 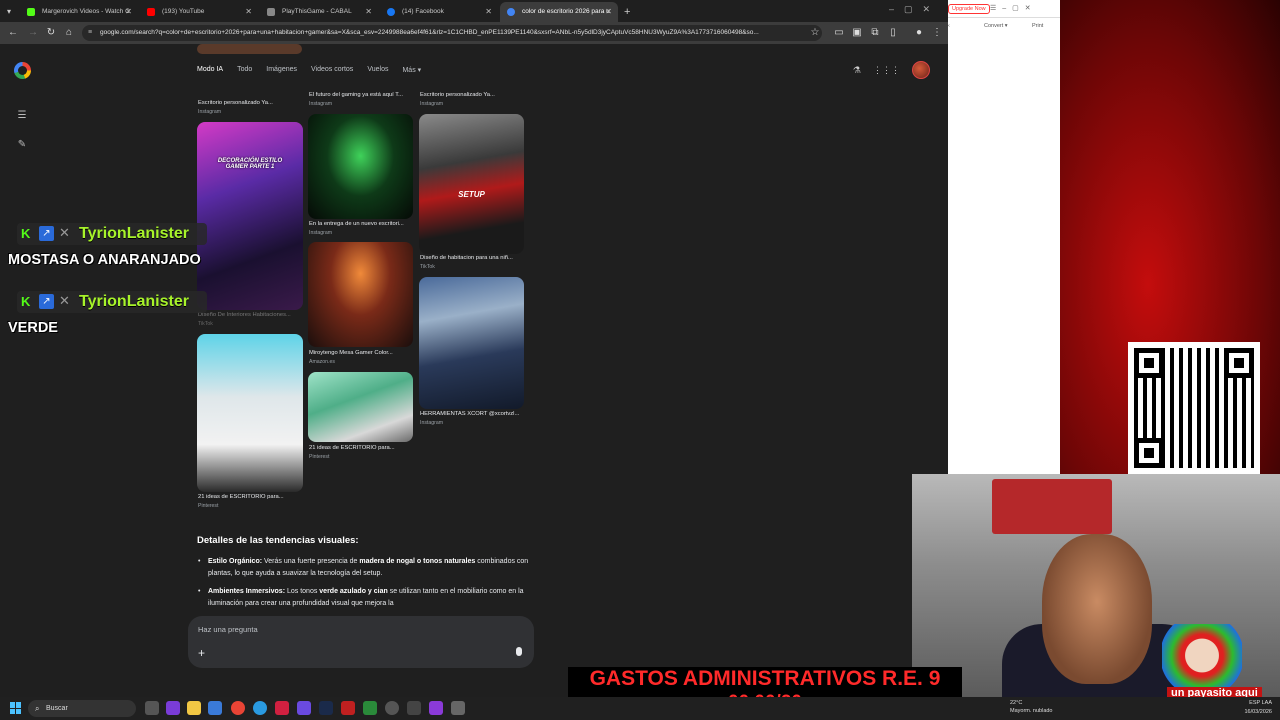 I want to click on add-icon: +, so click(x=201, y=653).